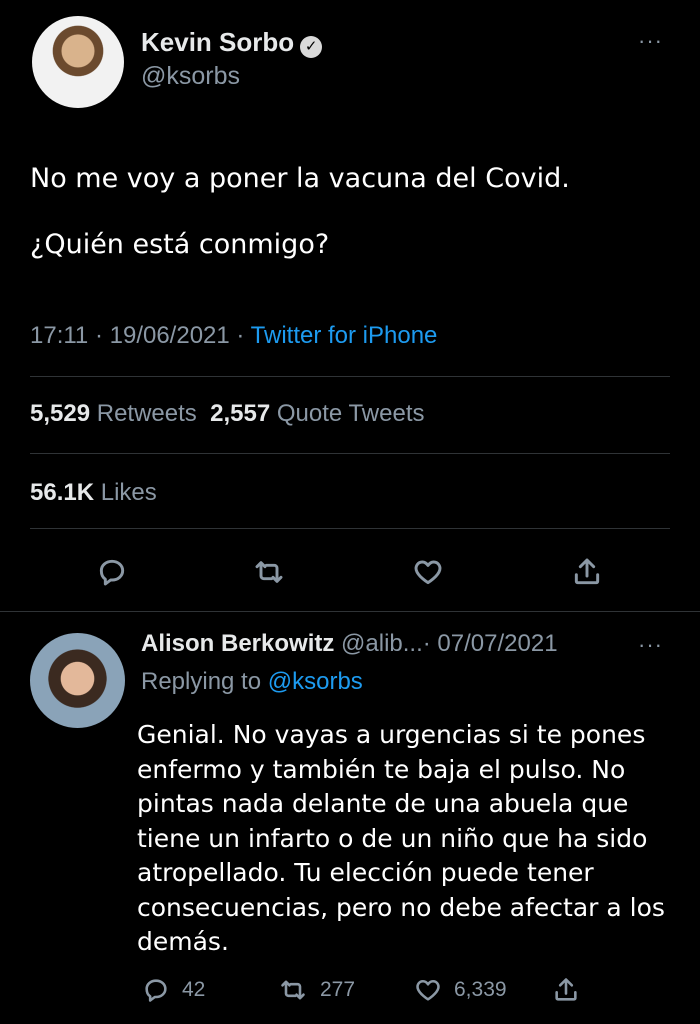 This screenshot has width=700, height=1024. What do you see at coordinates (77, 680) in the screenshot?
I see `reply-author-avatar` at bounding box center [77, 680].